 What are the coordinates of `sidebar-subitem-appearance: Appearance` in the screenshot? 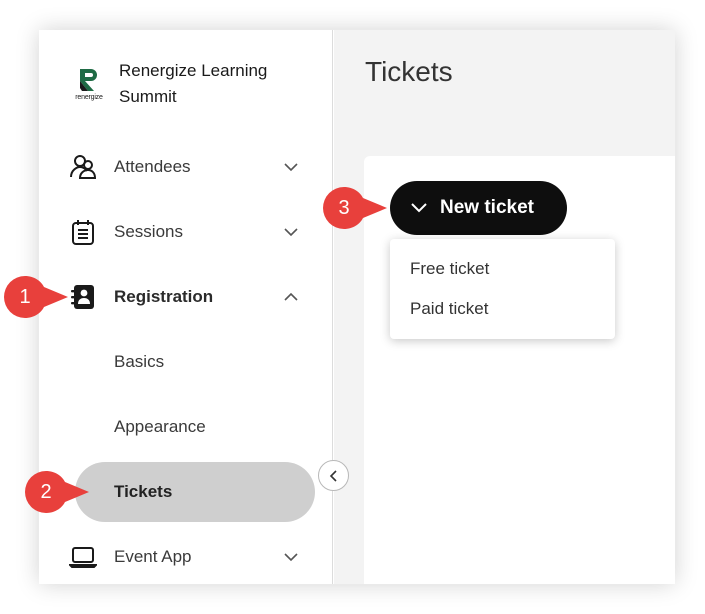 It's located at (160, 427).